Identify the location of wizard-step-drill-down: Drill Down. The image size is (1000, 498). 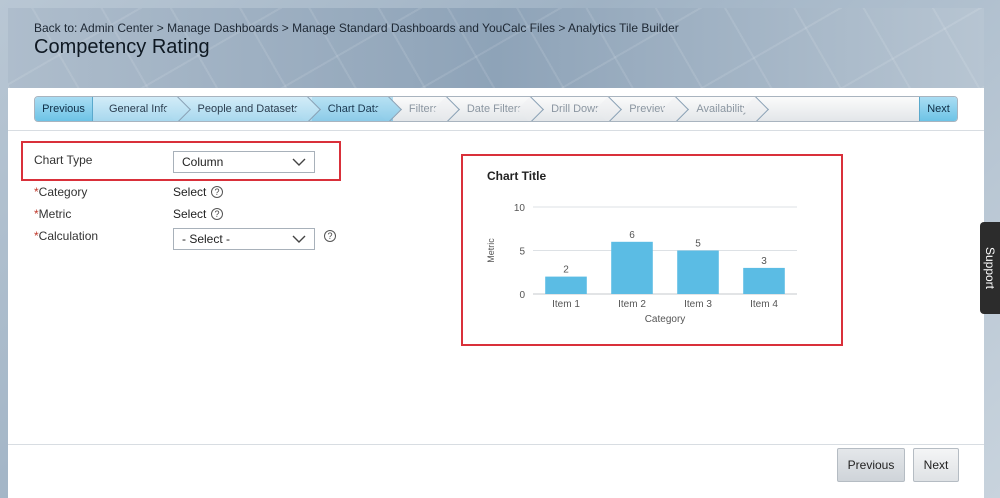
(574, 109).